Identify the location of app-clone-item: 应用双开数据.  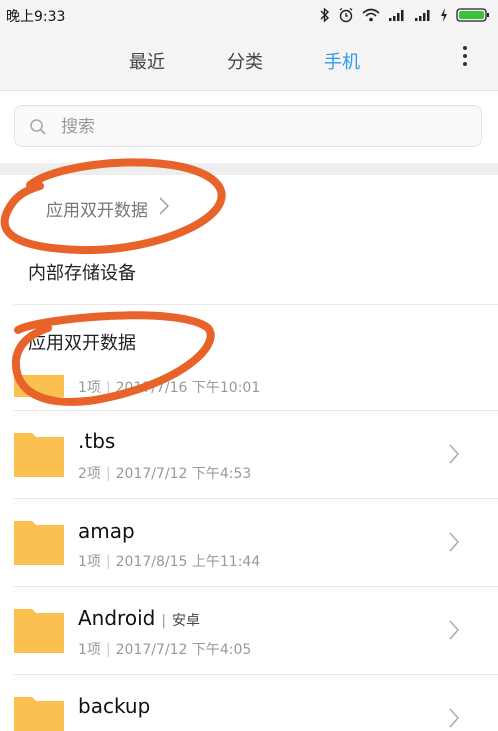
(256, 340).